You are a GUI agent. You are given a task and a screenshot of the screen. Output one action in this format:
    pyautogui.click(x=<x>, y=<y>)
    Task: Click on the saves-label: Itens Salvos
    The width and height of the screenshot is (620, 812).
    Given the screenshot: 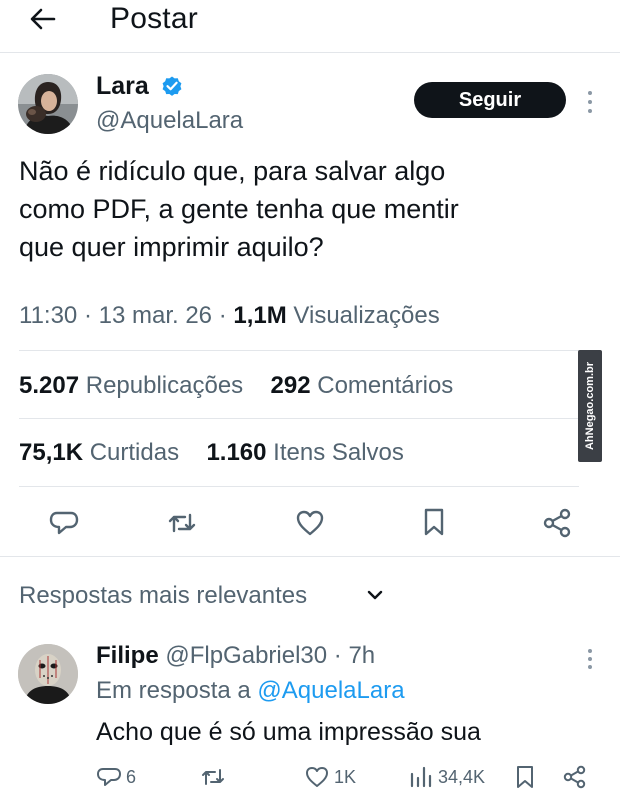 What is the action you would take?
    pyautogui.click(x=338, y=452)
    